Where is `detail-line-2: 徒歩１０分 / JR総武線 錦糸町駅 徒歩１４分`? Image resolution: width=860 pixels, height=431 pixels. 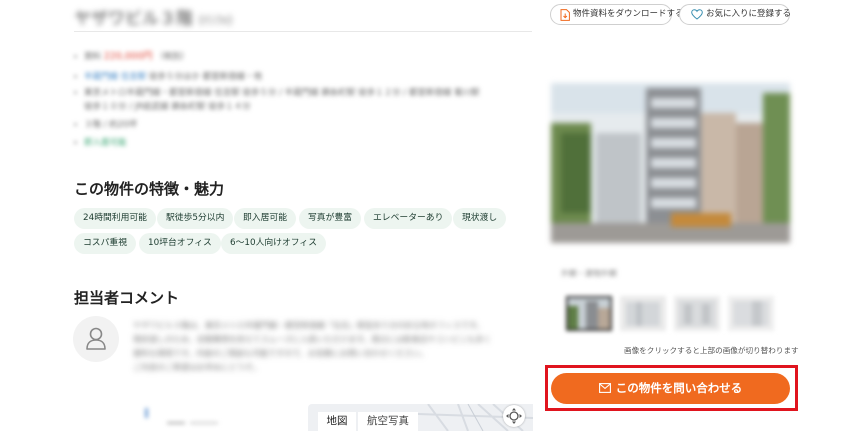
detail-line-2: 徒歩１０分 / JR総武線 錦糸町駅 徒歩１４分 is located at coordinates (167, 106).